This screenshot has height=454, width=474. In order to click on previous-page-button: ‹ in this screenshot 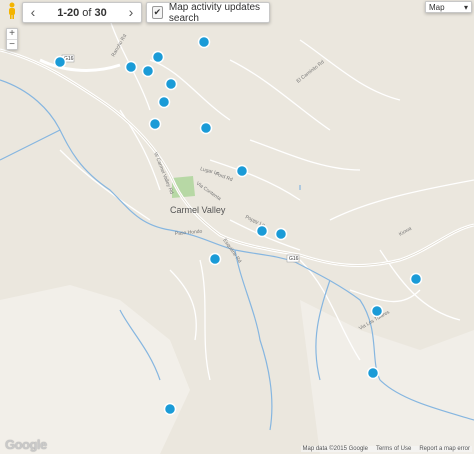, I will do `click(33, 12)`.